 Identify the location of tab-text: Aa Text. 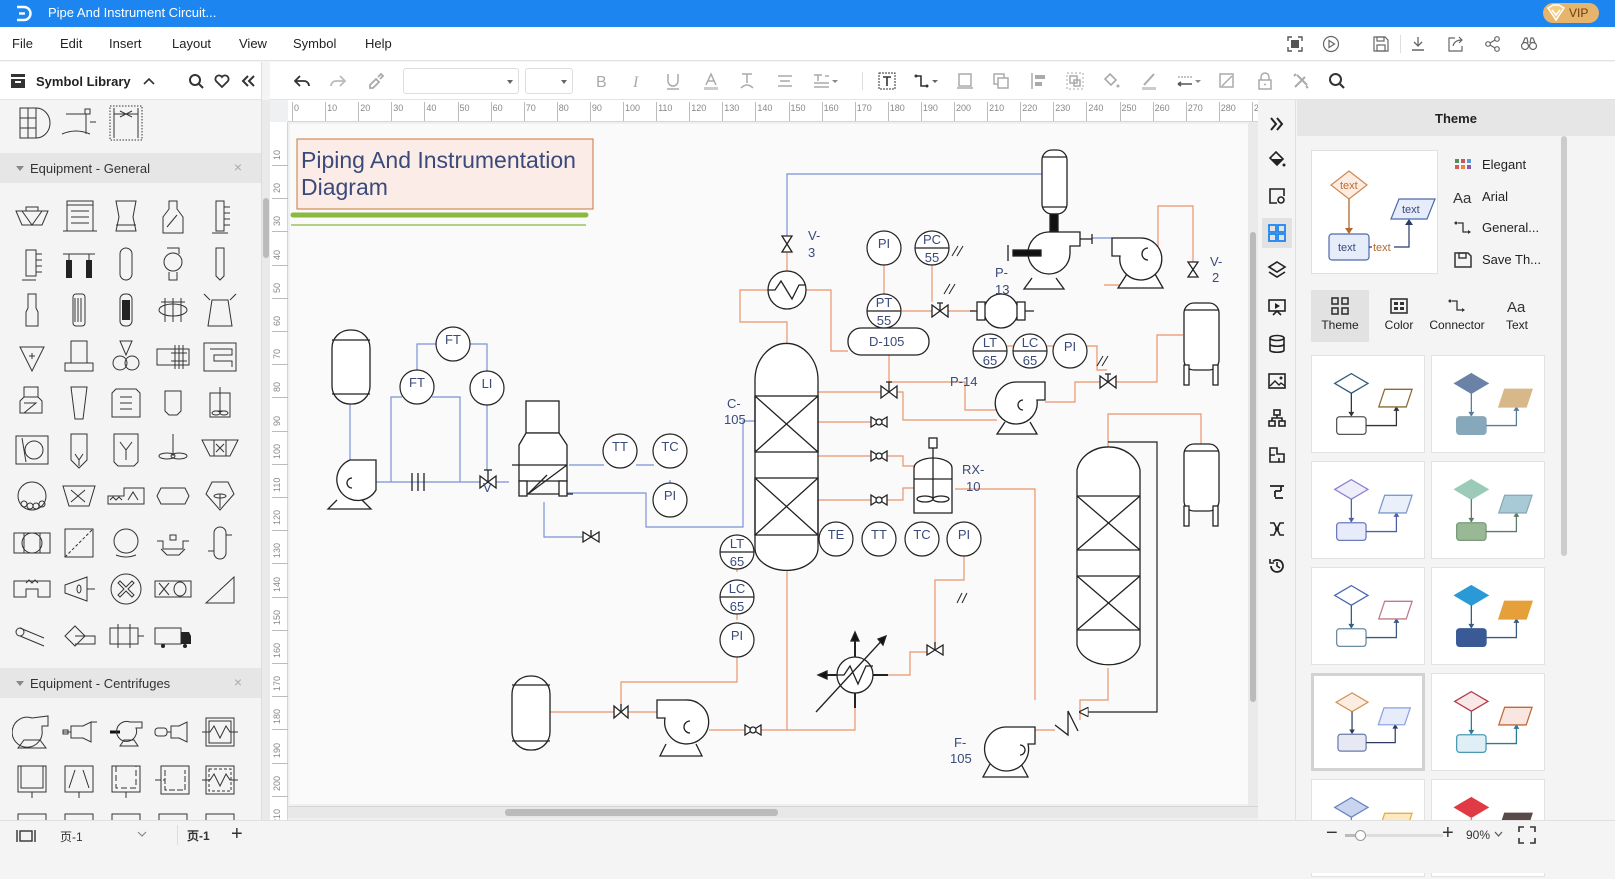
(1517, 316).